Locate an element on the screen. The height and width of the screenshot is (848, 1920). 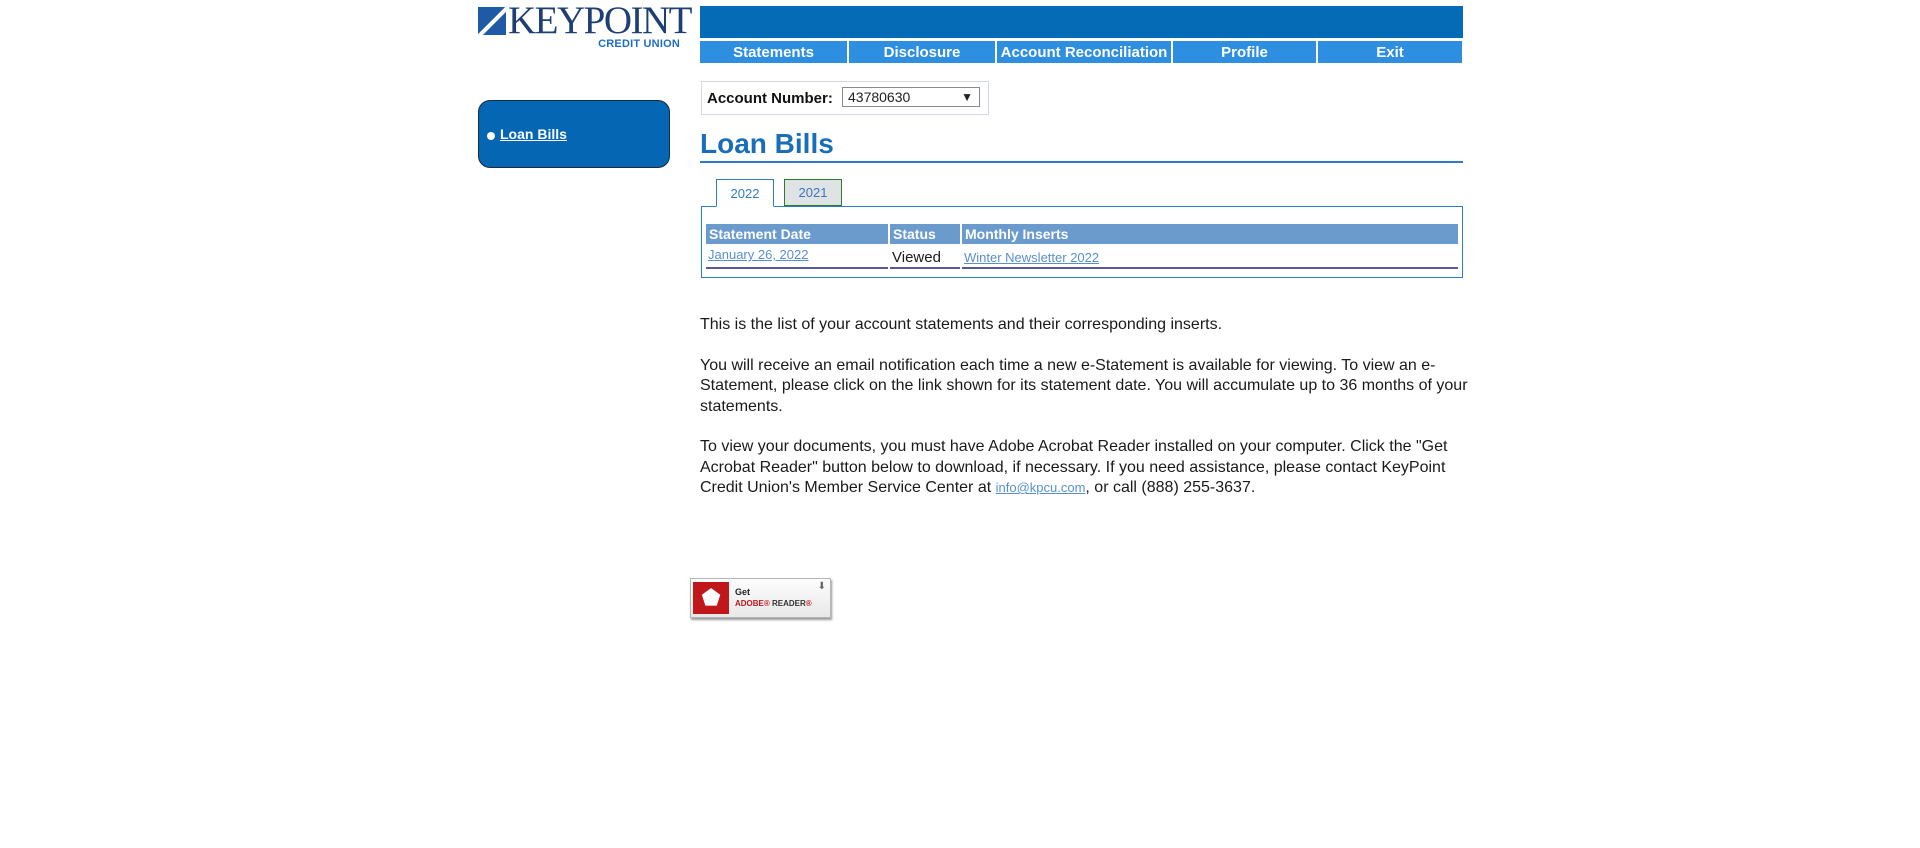
account-selector-box: Account Number: 43780630 ▼ is located at coordinates (845, 98).